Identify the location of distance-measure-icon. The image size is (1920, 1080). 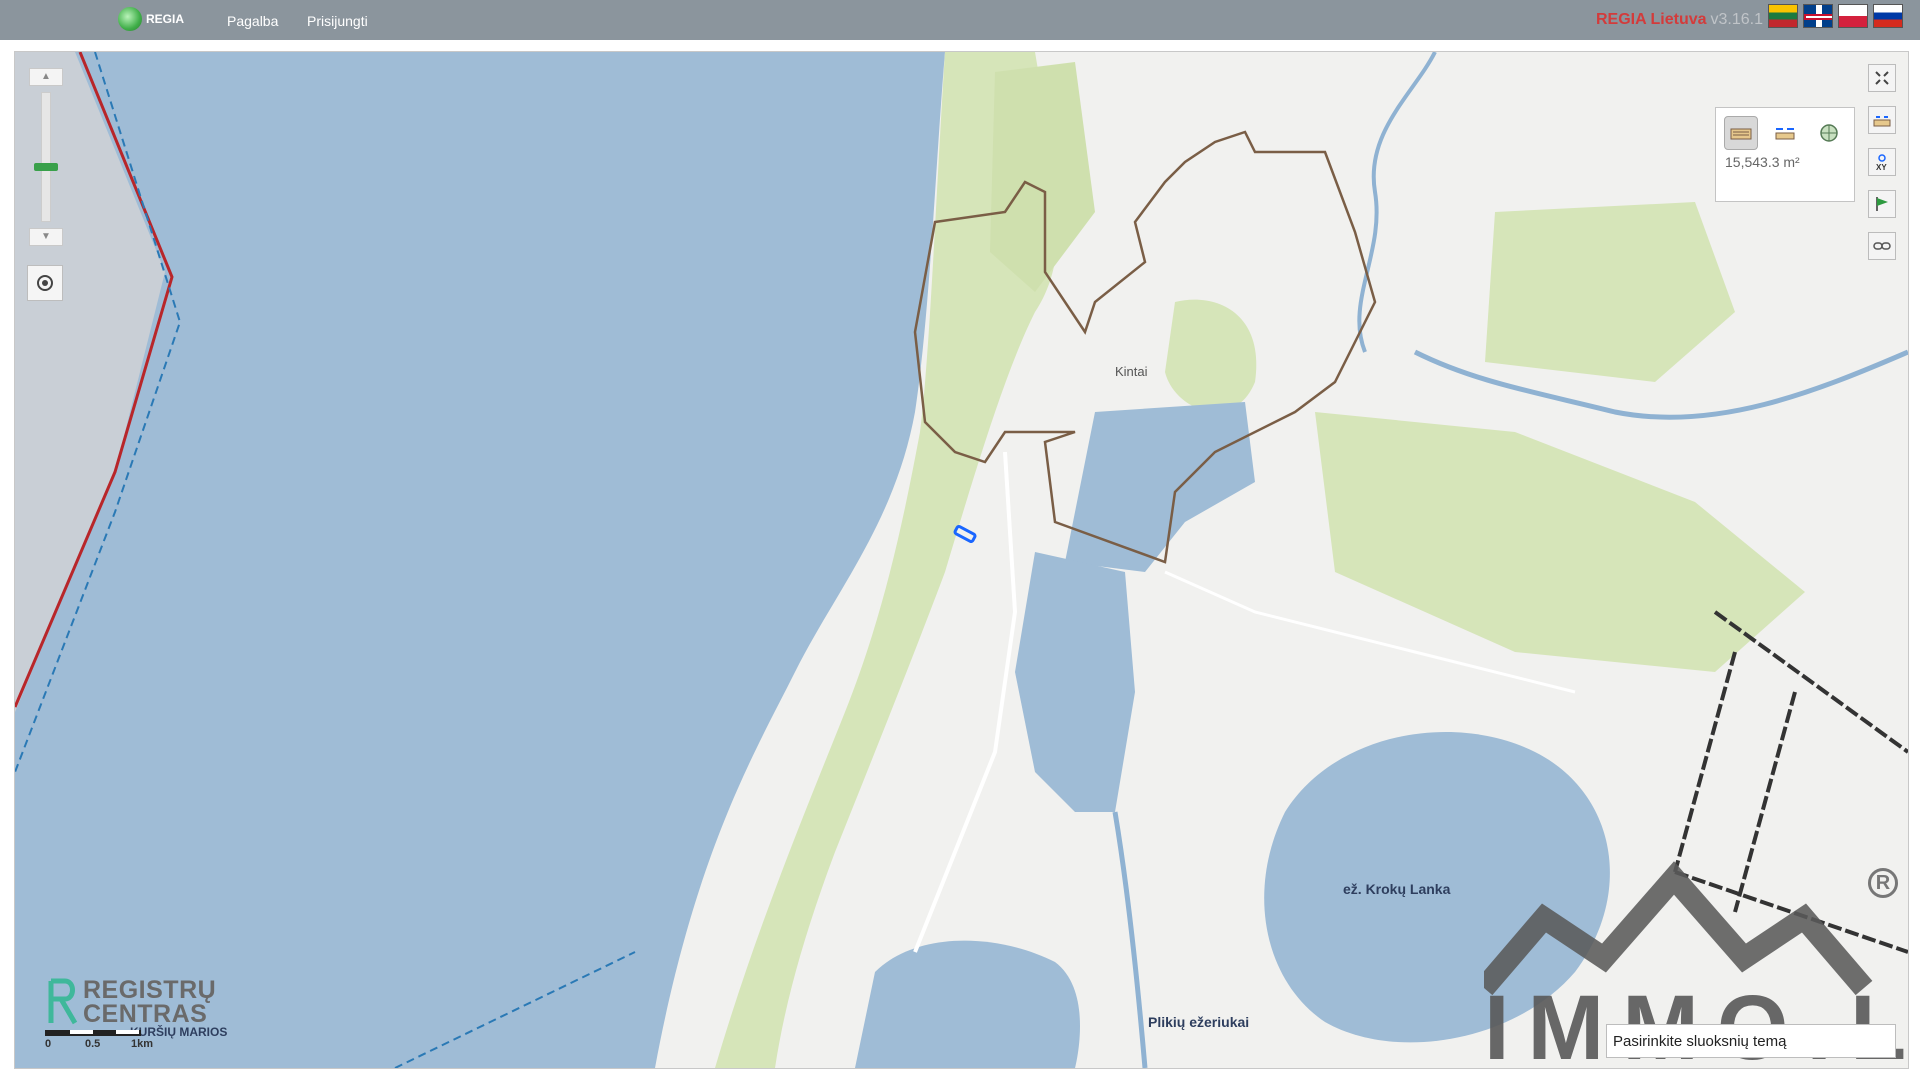
(1785, 134).